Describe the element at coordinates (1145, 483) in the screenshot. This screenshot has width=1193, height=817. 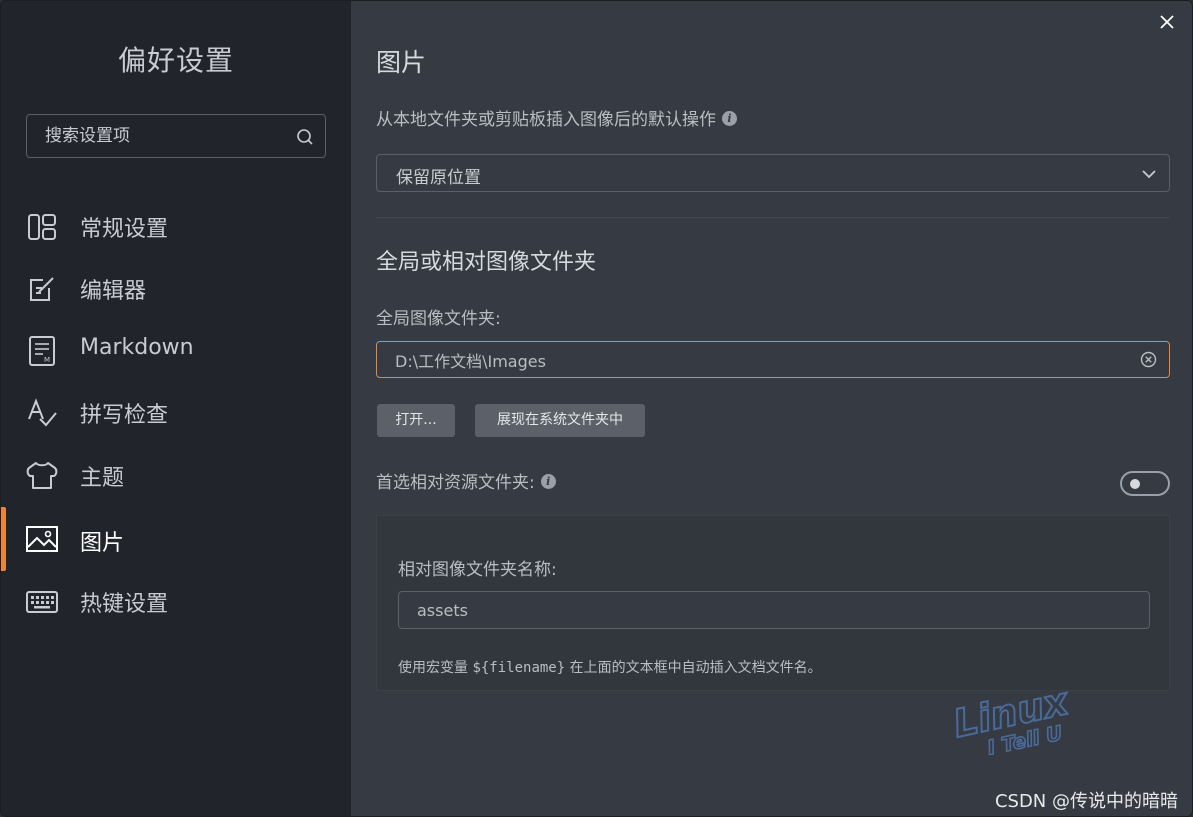
I see `prefer-relative-toggle` at that location.